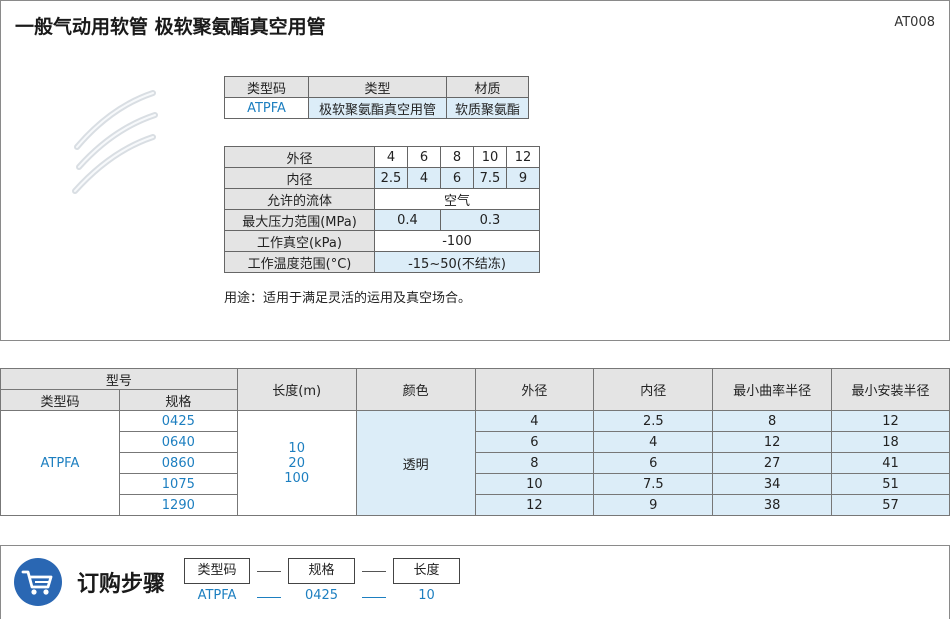 The image size is (950, 619). What do you see at coordinates (890, 505) in the screenshot?
I see `install-cell: 57` at bounding box center [890, 505].